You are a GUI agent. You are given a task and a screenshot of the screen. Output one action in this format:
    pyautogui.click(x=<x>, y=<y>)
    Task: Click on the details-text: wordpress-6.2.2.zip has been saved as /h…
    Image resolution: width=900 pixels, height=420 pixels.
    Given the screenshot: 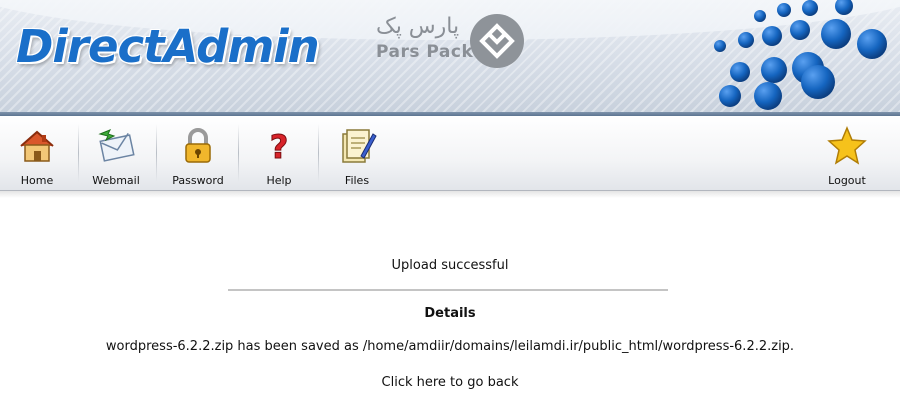 What is the action you would take?
    pyautogui.click(x=450, y=346)
    